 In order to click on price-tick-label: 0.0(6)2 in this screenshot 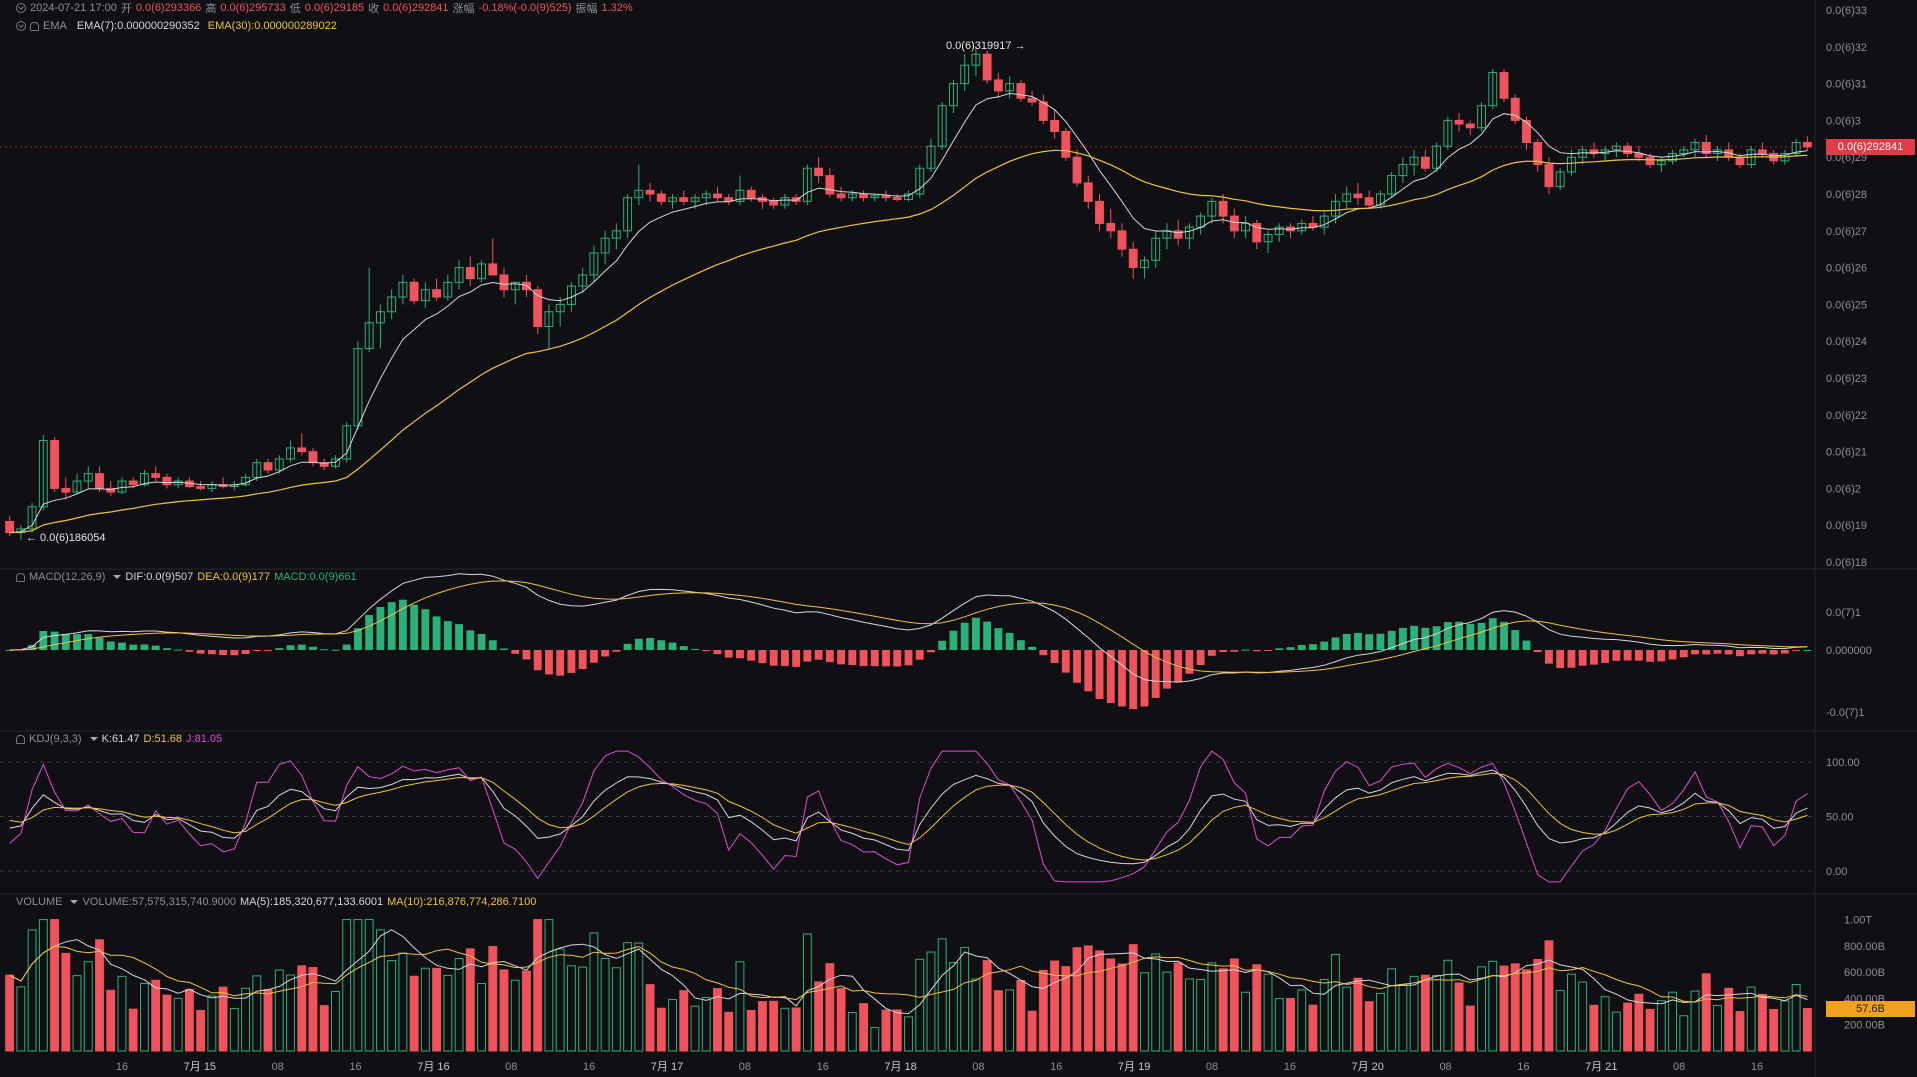, I will do `click(1843, 489)`.